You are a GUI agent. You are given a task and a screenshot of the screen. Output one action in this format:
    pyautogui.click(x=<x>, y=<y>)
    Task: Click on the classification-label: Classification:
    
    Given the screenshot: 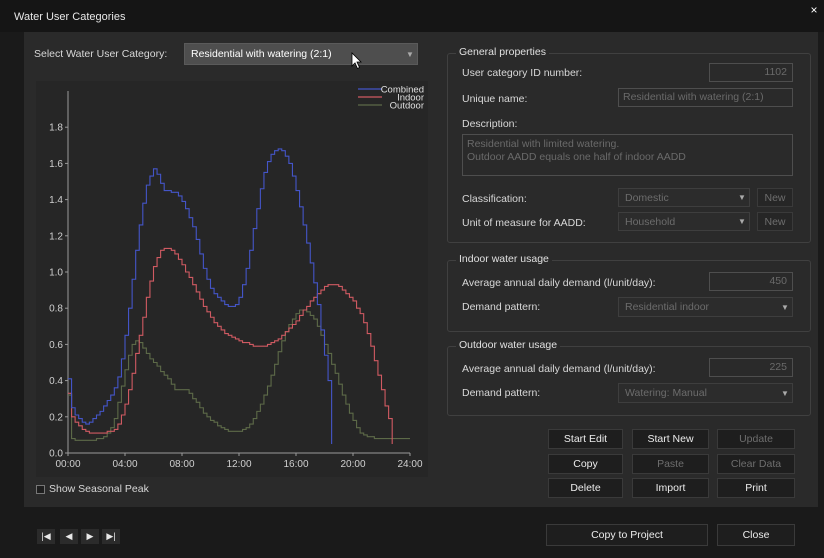 What is the action you would take?
    pyautogui.click(x=494, y=199)
    